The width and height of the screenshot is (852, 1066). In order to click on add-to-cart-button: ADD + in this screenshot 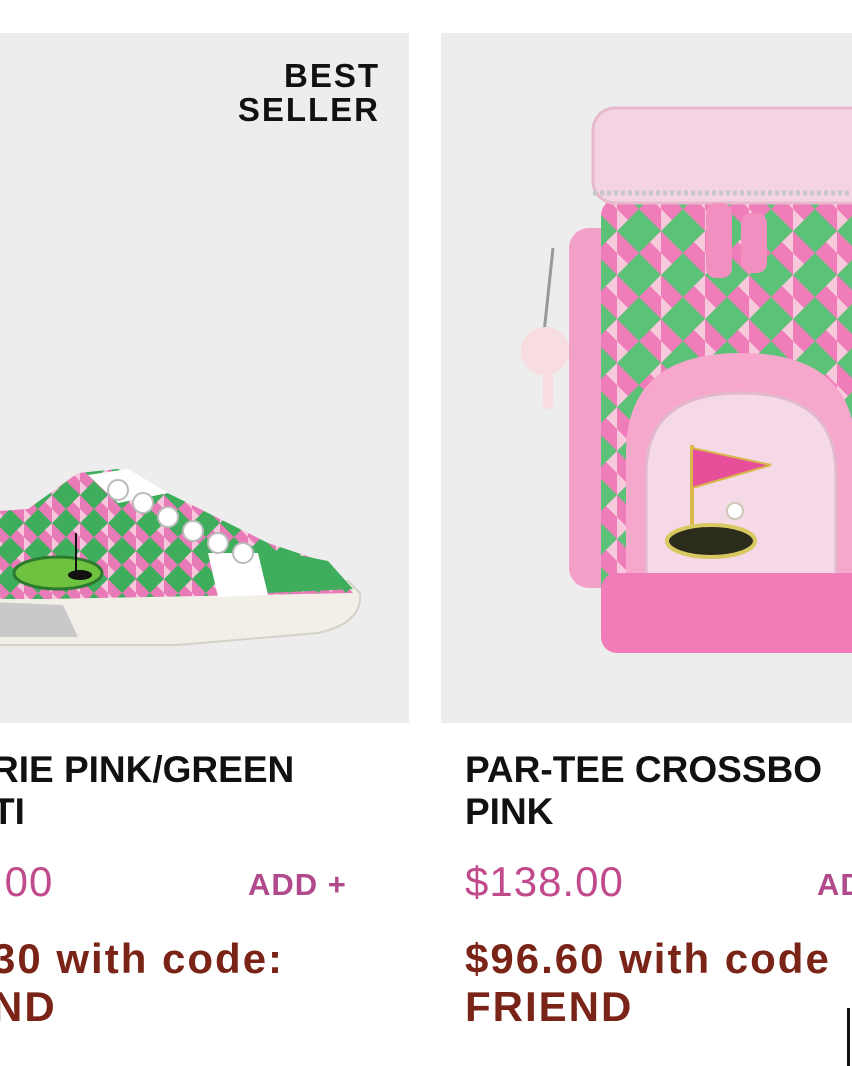, I will do `click(297, 885)`.